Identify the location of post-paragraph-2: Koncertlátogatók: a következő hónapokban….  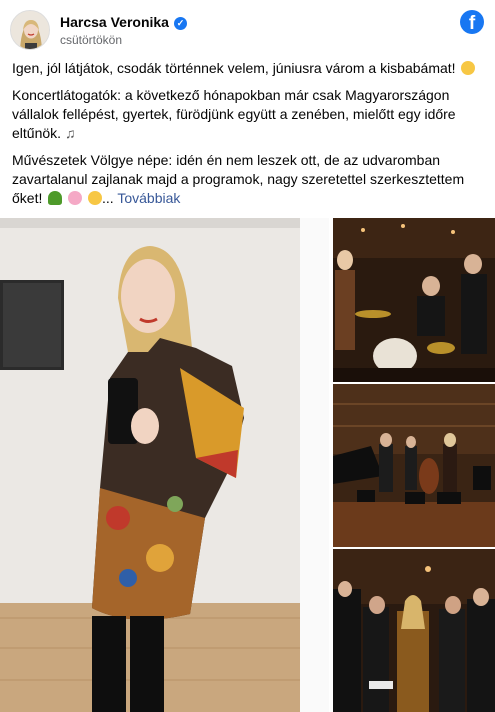
(249, 114).